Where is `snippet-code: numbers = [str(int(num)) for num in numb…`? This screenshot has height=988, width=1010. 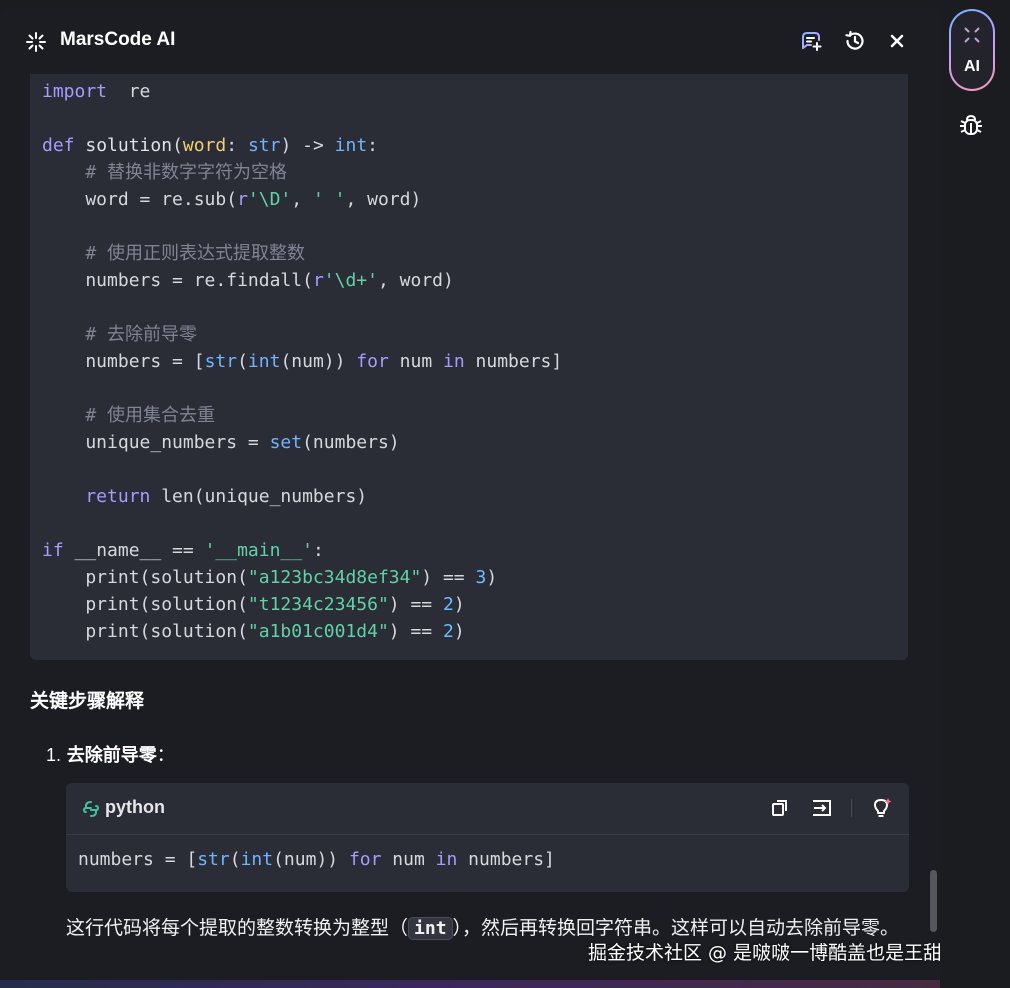 snippet-code: numbers = [str(int(num)) for num in numb… is located at coordinates (316, 859).